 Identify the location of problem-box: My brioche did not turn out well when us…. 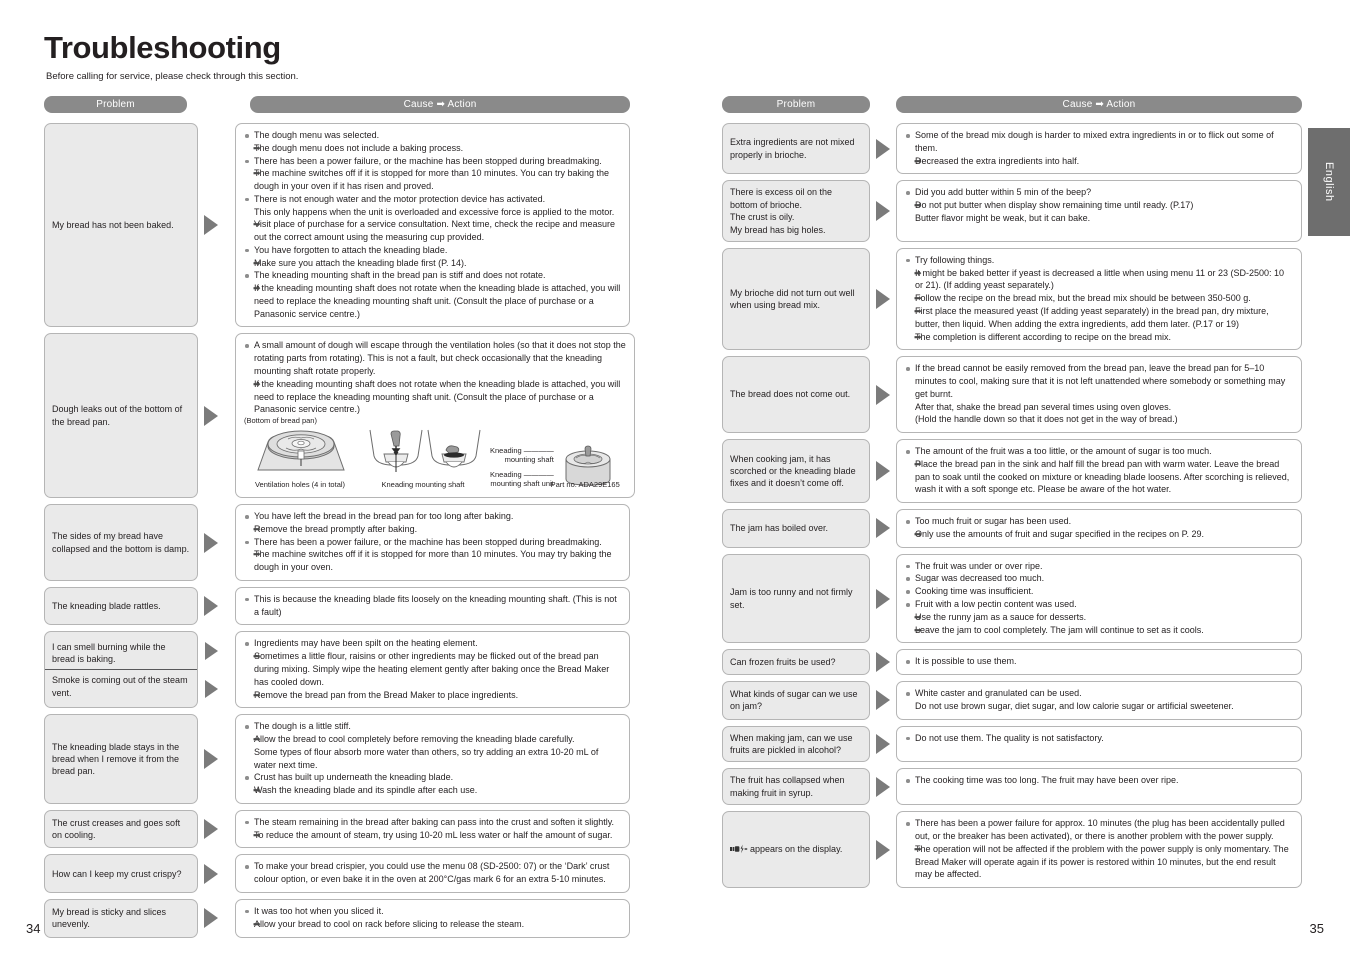
(796, 299).